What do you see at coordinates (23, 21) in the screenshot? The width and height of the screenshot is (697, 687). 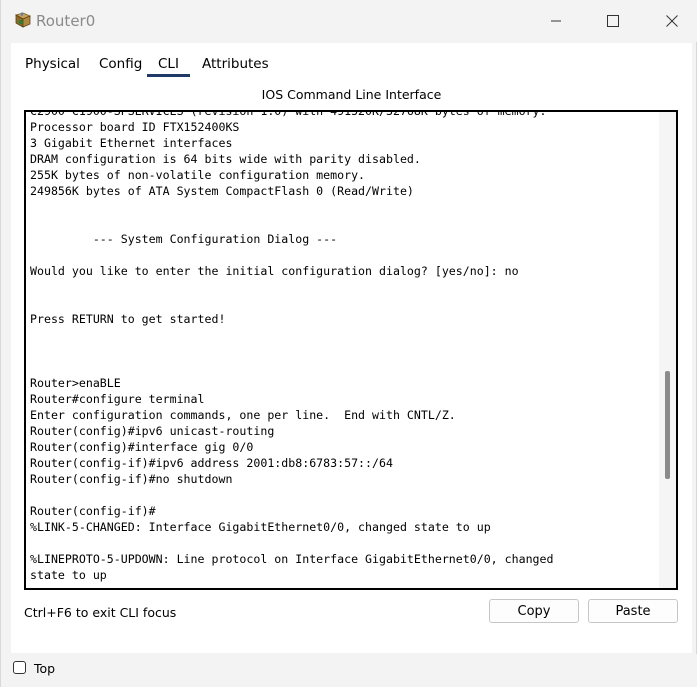 I see `router-icon` at bounding box center [23, 21].